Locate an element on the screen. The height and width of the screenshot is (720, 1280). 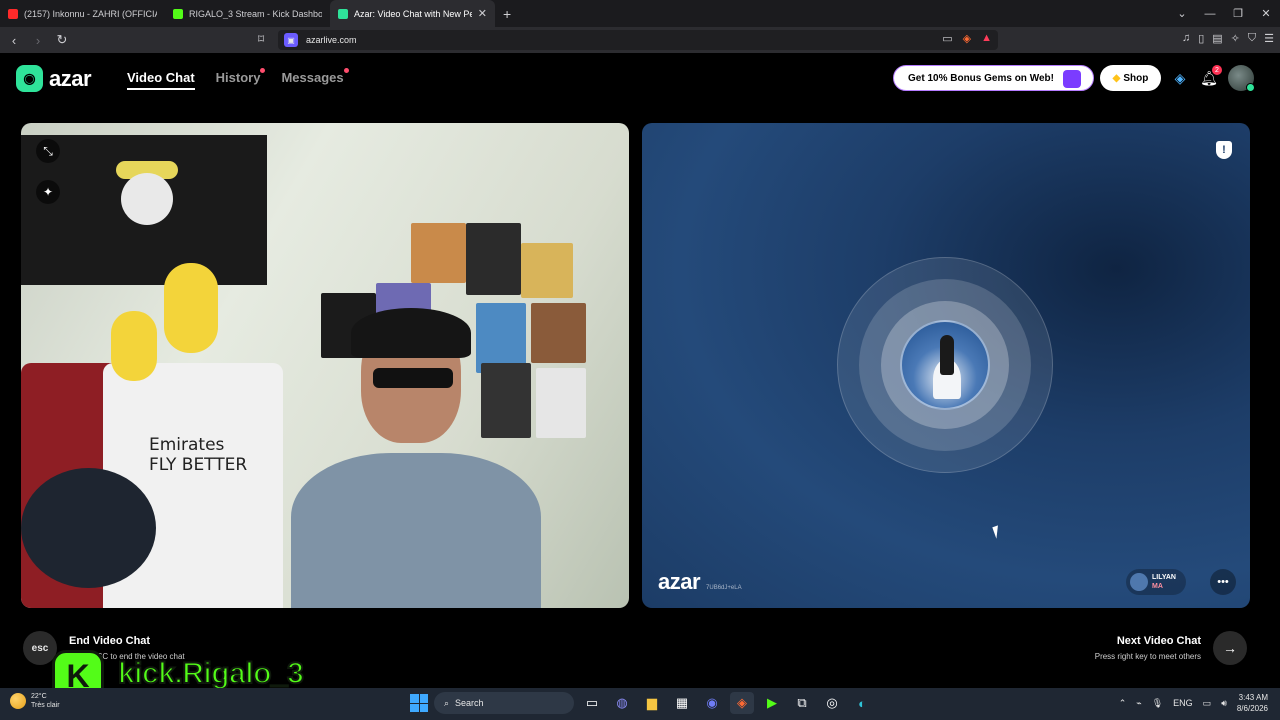
edge-icon: ◐ is located at coordinates (862, 703).